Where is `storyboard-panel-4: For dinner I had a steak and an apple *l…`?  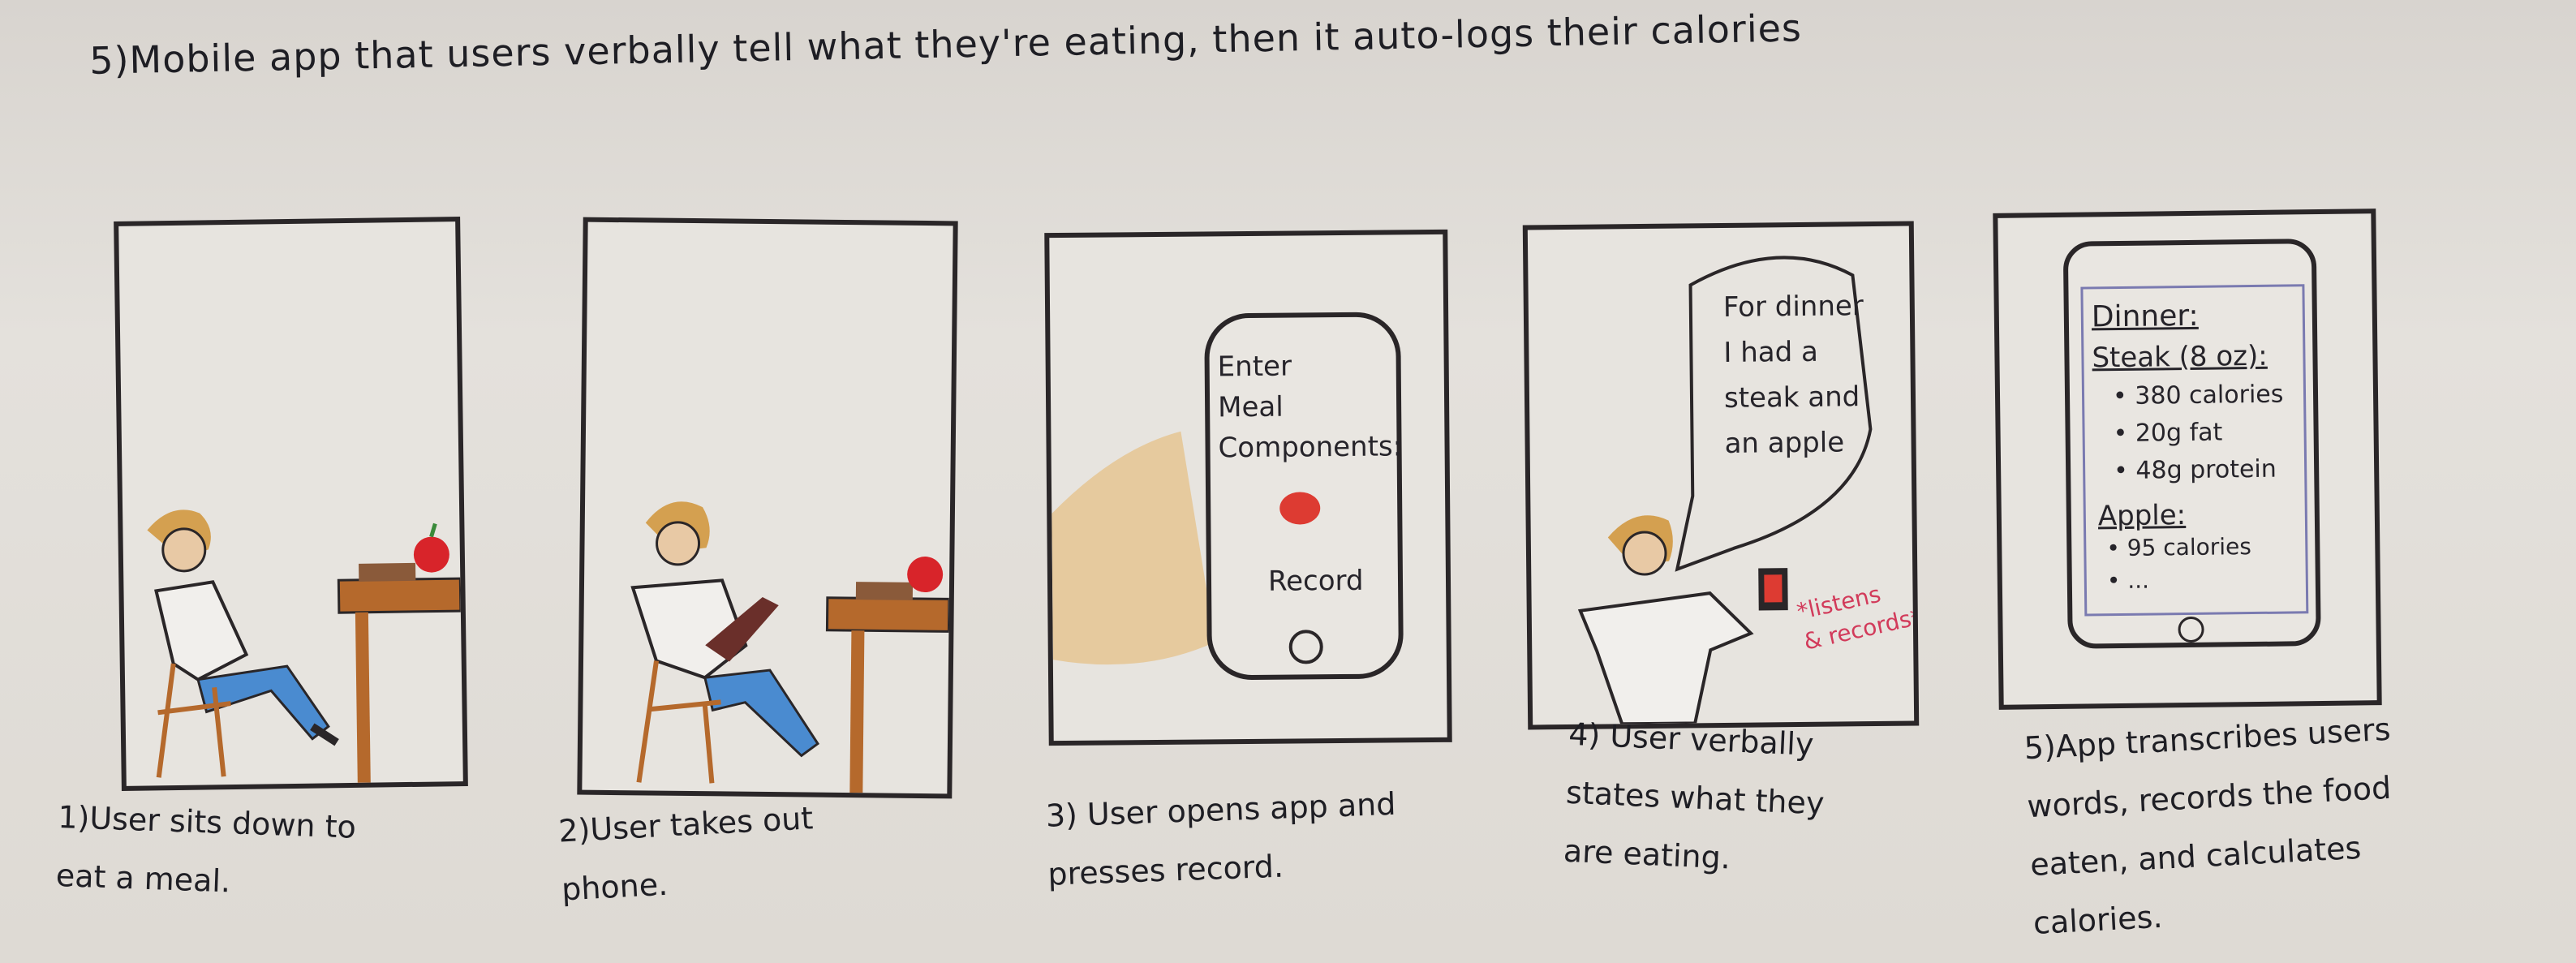 storyboard-panel-4: For dinner I had a steak and an apple *l… is located at coordinates (1721, 475).